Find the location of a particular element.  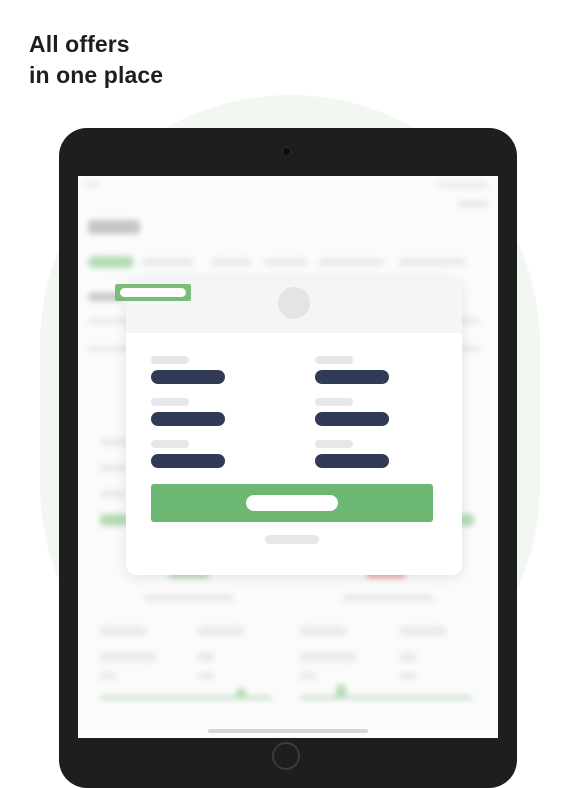

page-headline: All offers in one place is located at coordinates (96, 60).